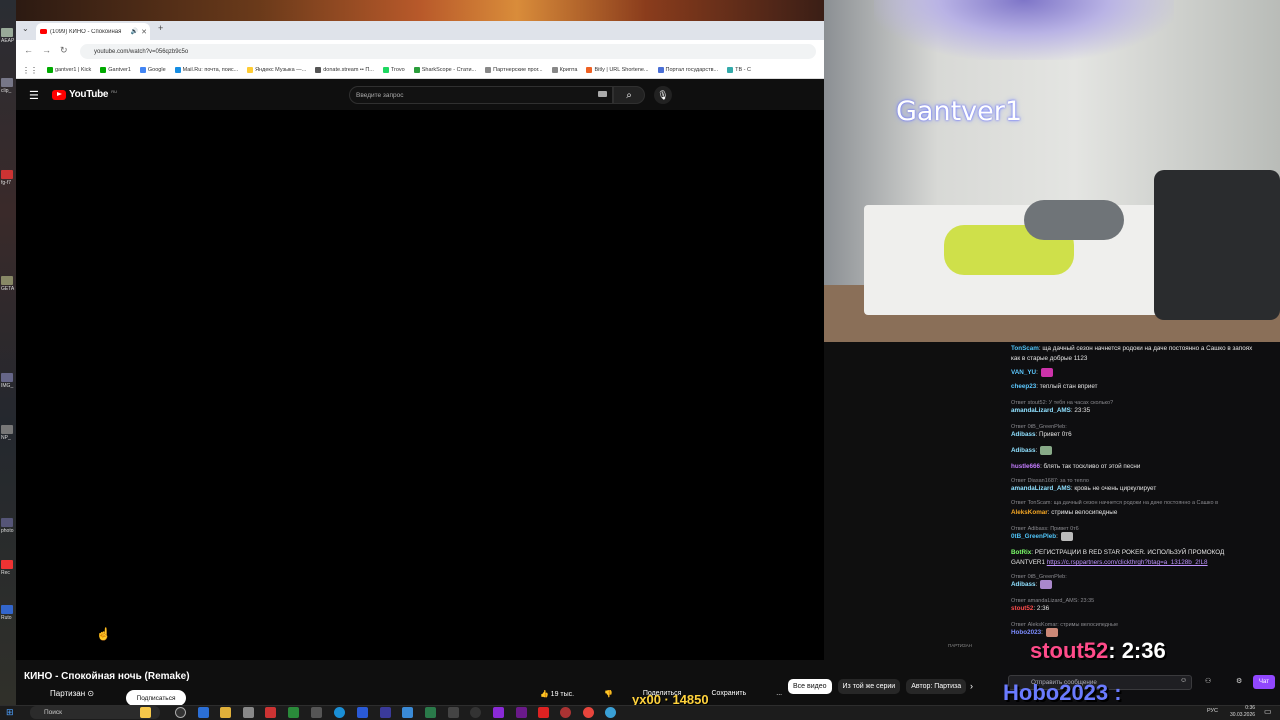  What do you see at coordinates (270, 712) in the screenshot?
I see `aida64-icon` at bounding box center [270, 712].